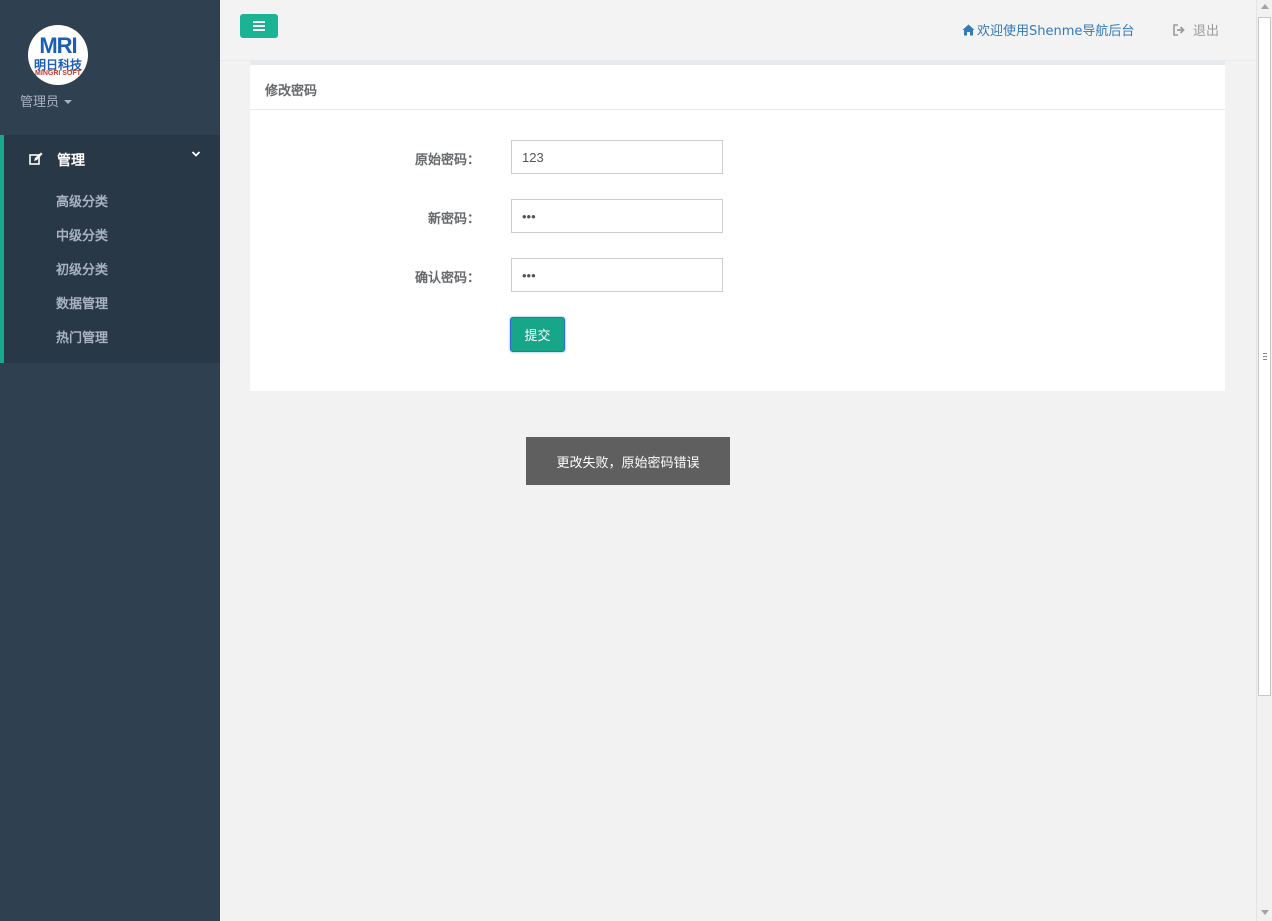  I want to click on vertical-scrollbar, so click(1264, 460).